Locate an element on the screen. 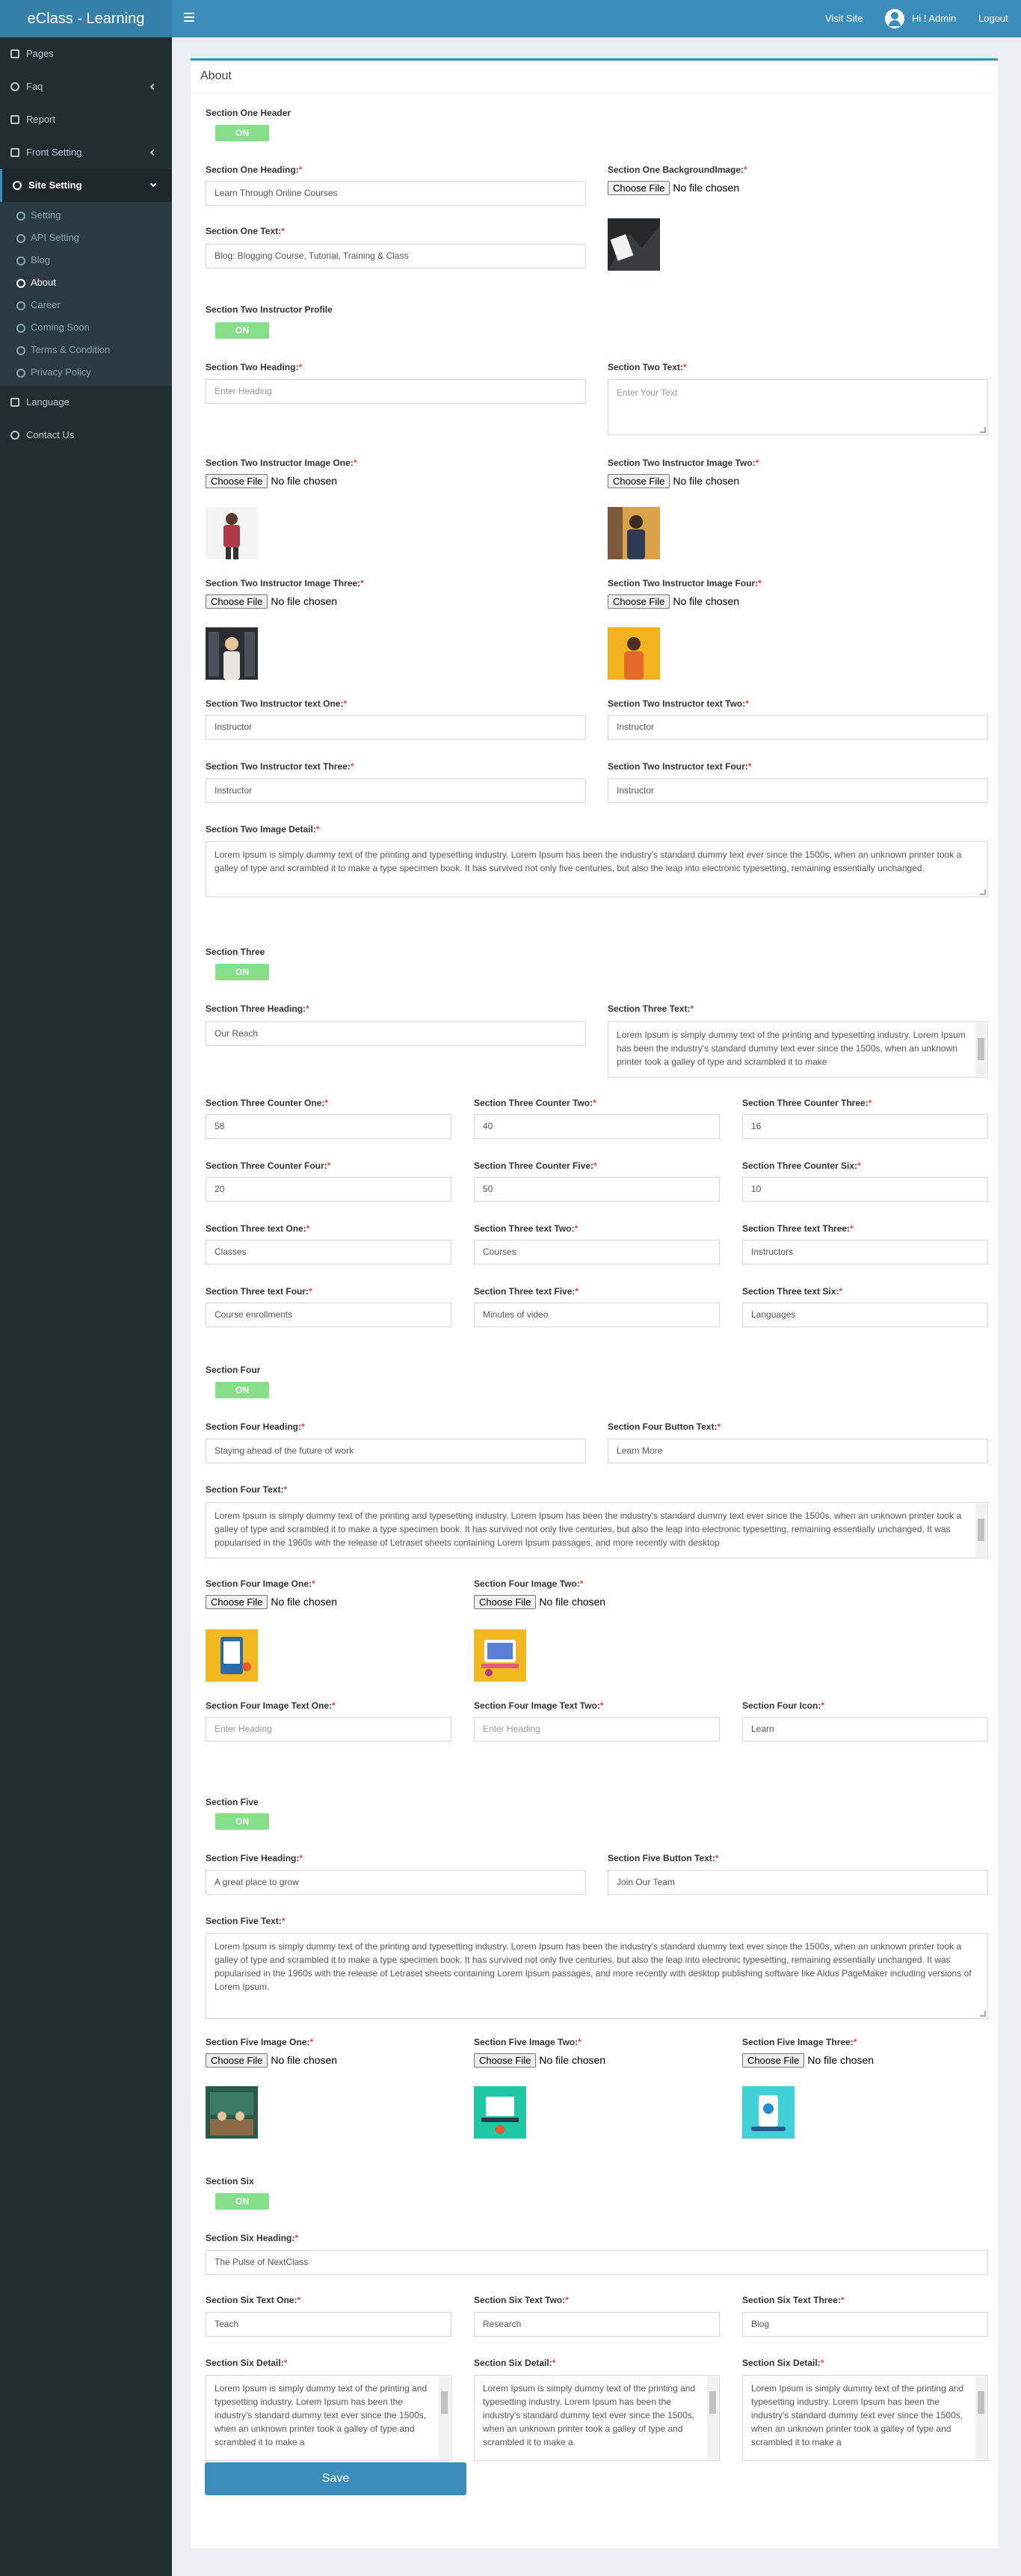  cogs-icon is located at coordinates (17, 185).